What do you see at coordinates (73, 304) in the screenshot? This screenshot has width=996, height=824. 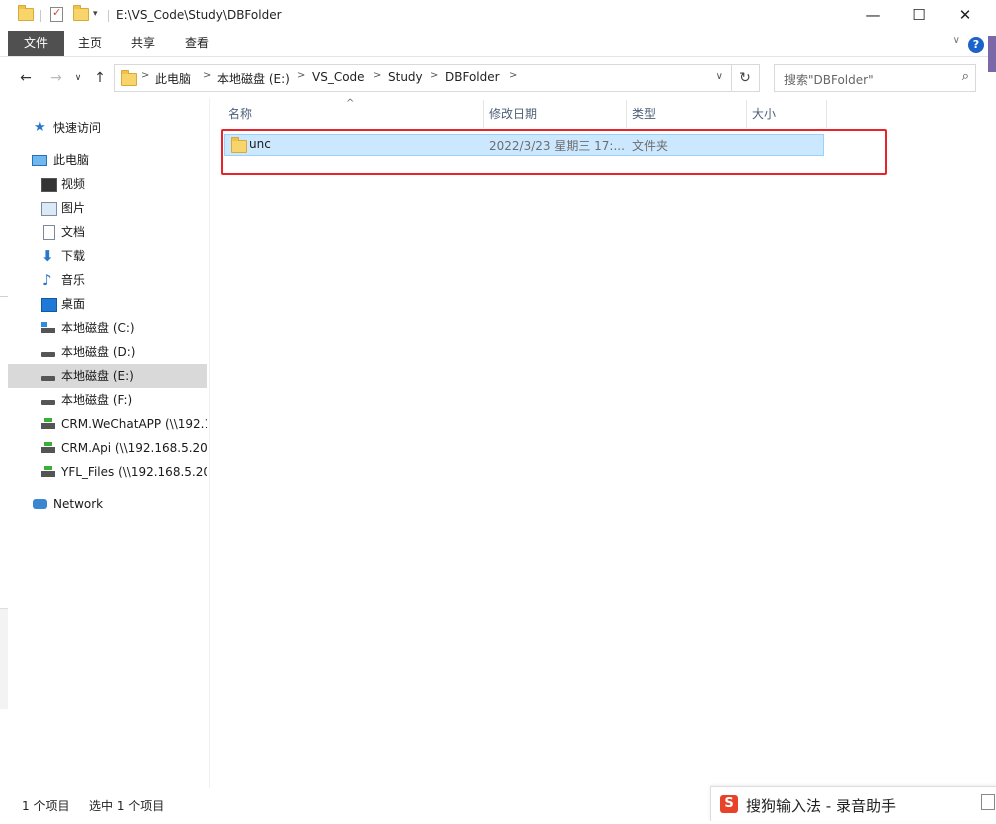 I see `nav-item-label: 桌面` at bounding box center [73, 304].